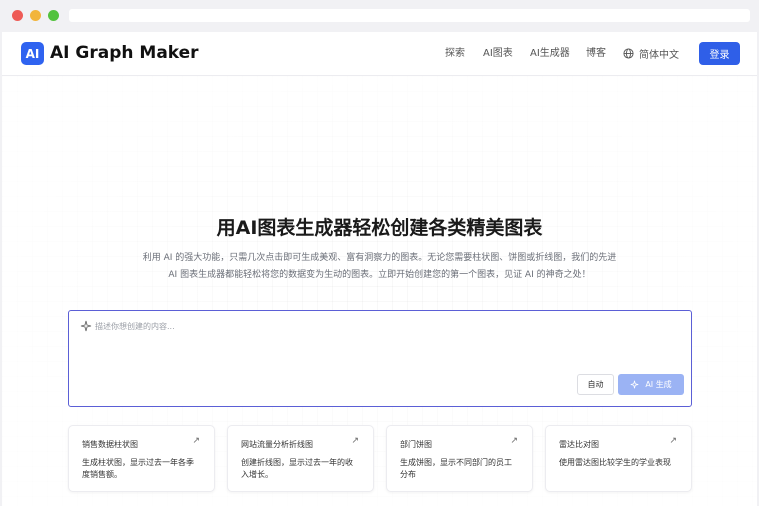 This screenshot has width=759, height=506. I want to click on card-description: 生成饼图，显示不同部门的员工分布, so click(456, 468).